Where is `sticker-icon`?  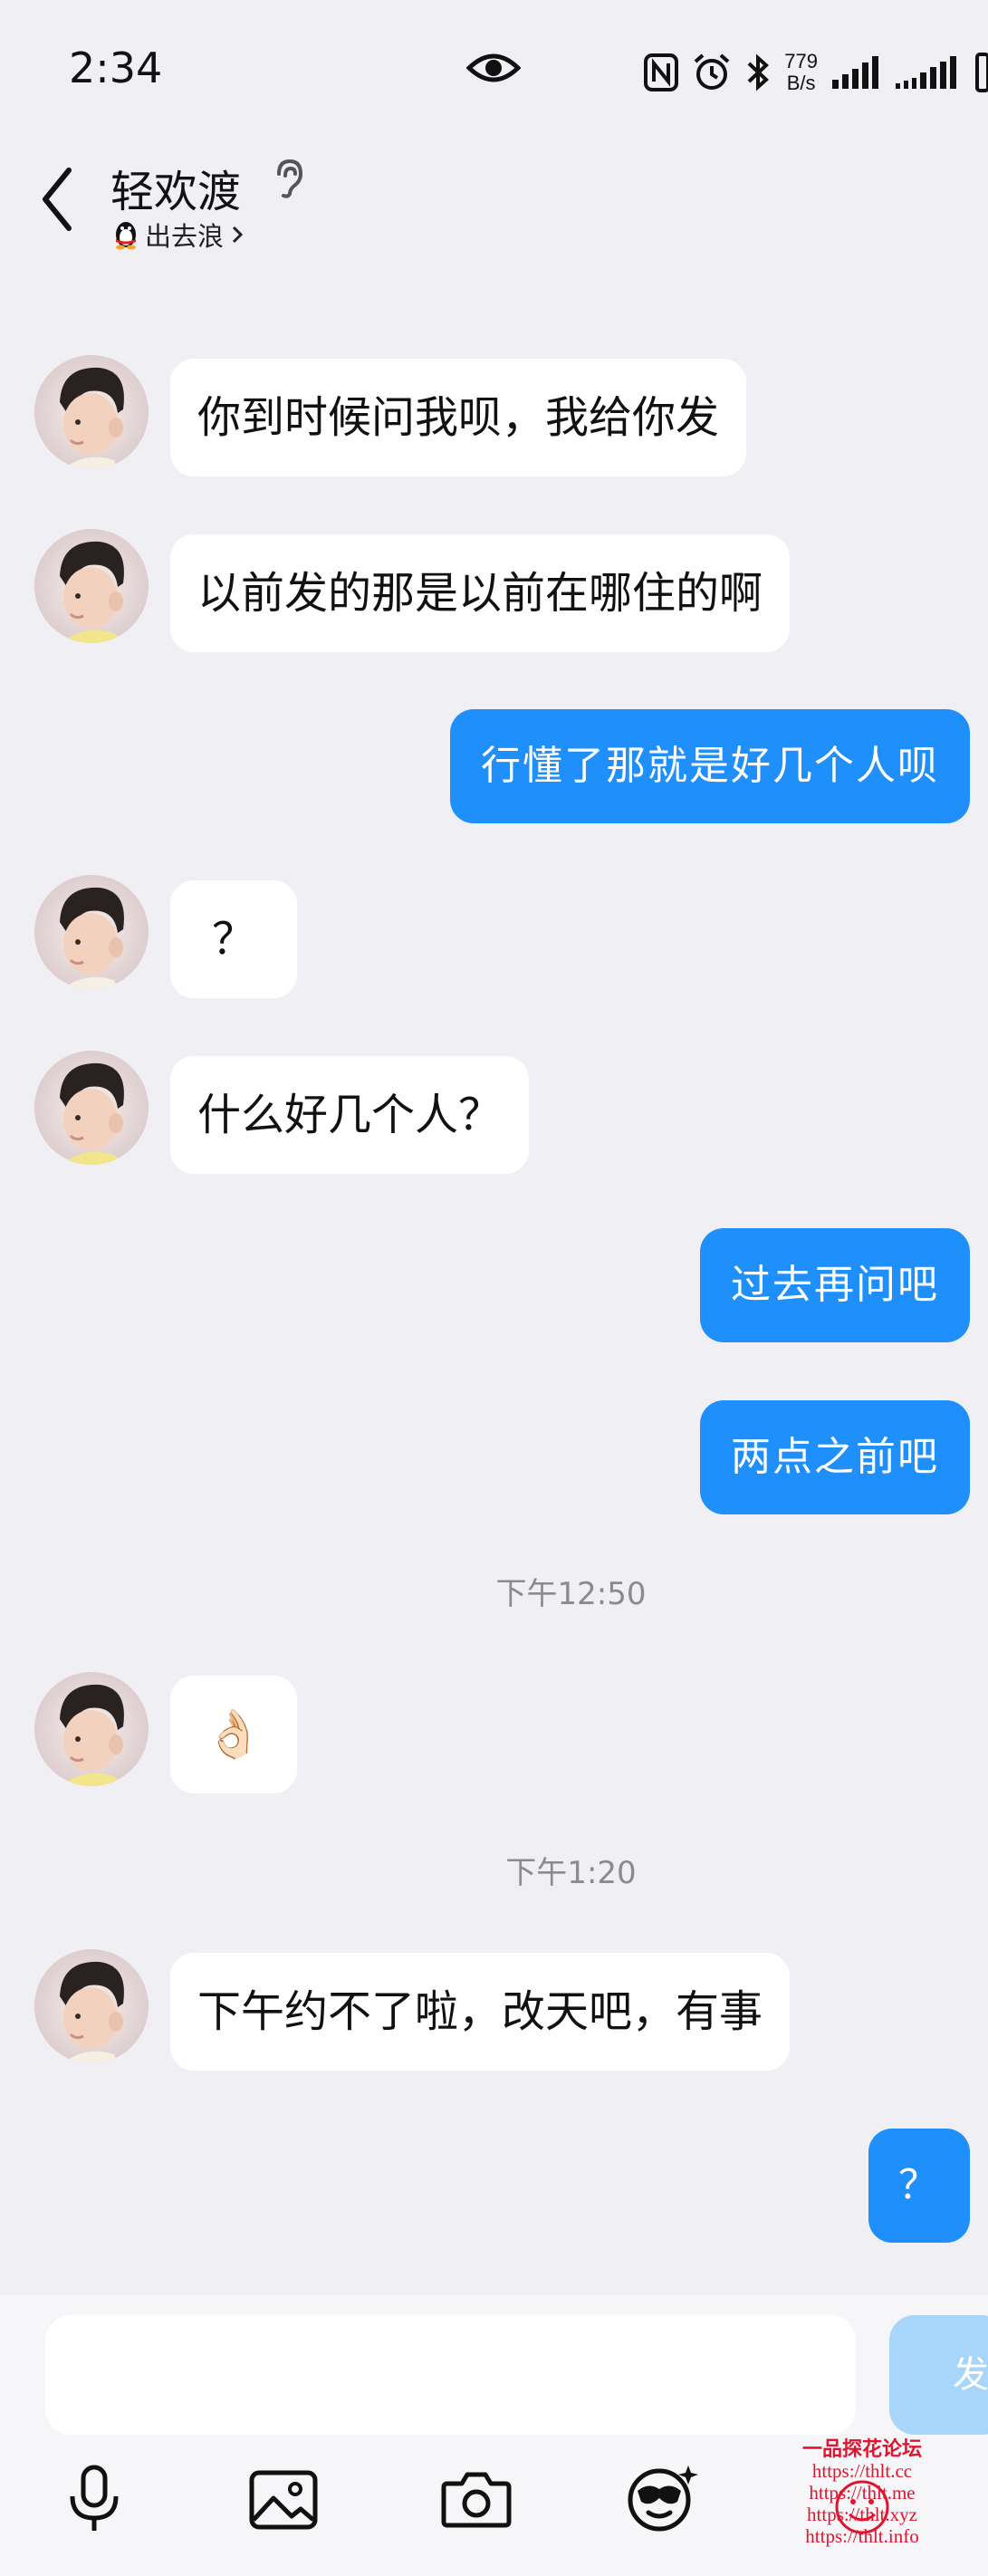 sticker-icon is located at coordinates (663, 2497).